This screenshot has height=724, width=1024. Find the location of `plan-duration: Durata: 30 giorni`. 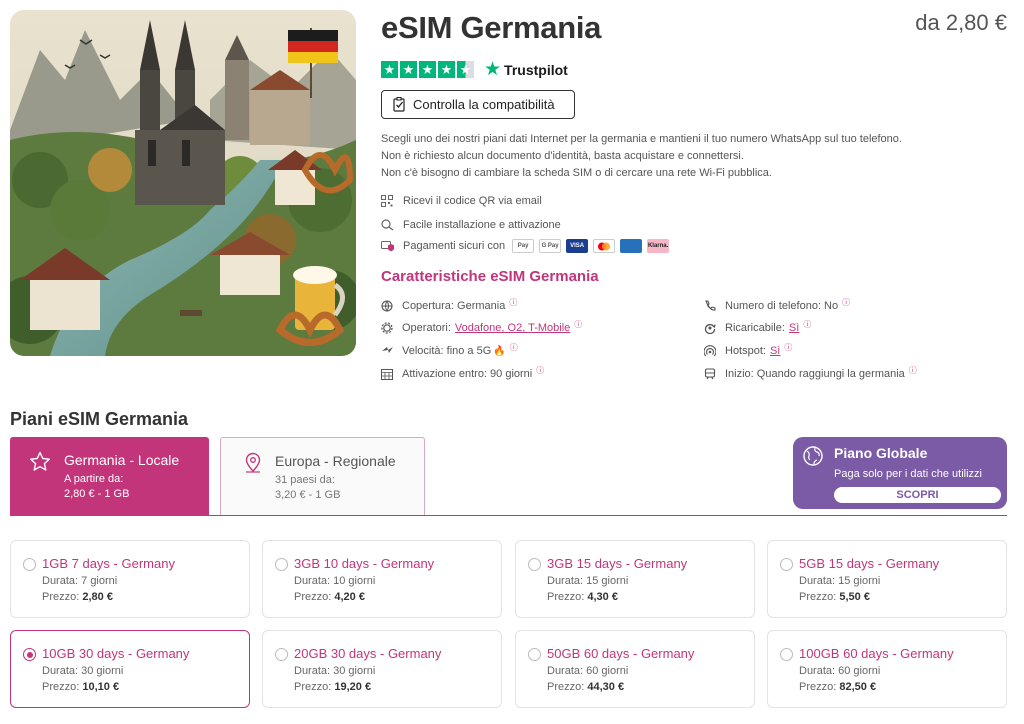

plan-duration: Durata: 30 giorni is located at coordinates (335, 671).